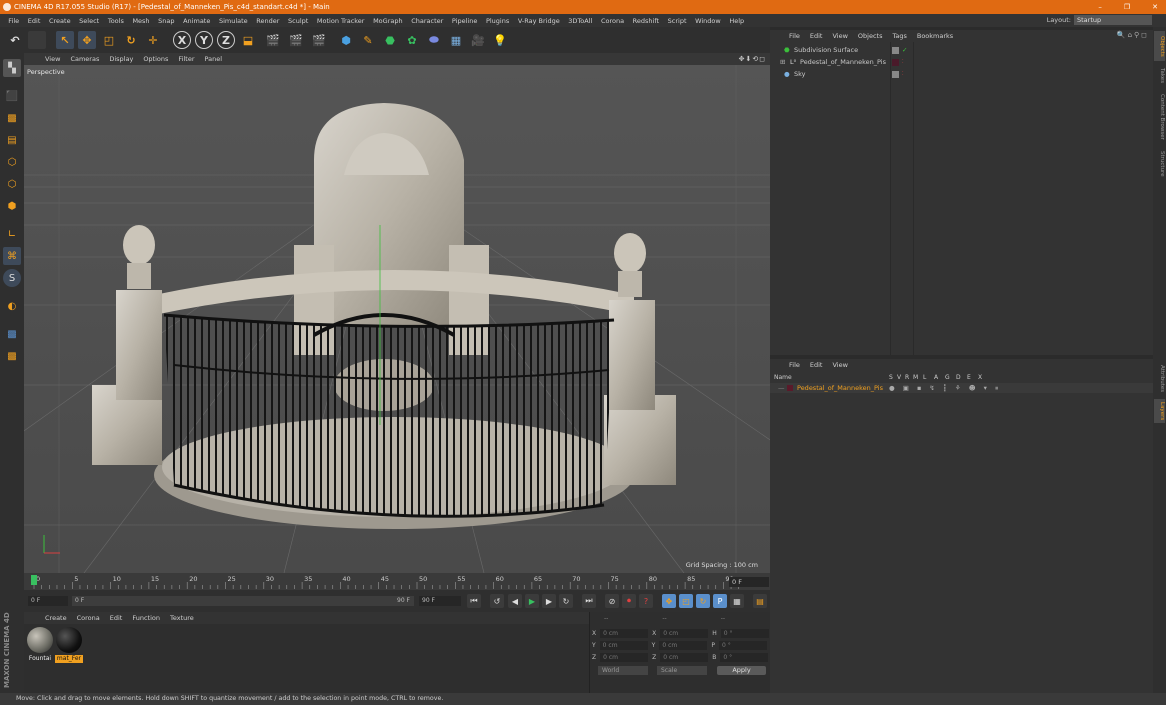 The image size is (1166, 705). I want to click on polygons-mode-icon: ⬢, so click(12, 206).